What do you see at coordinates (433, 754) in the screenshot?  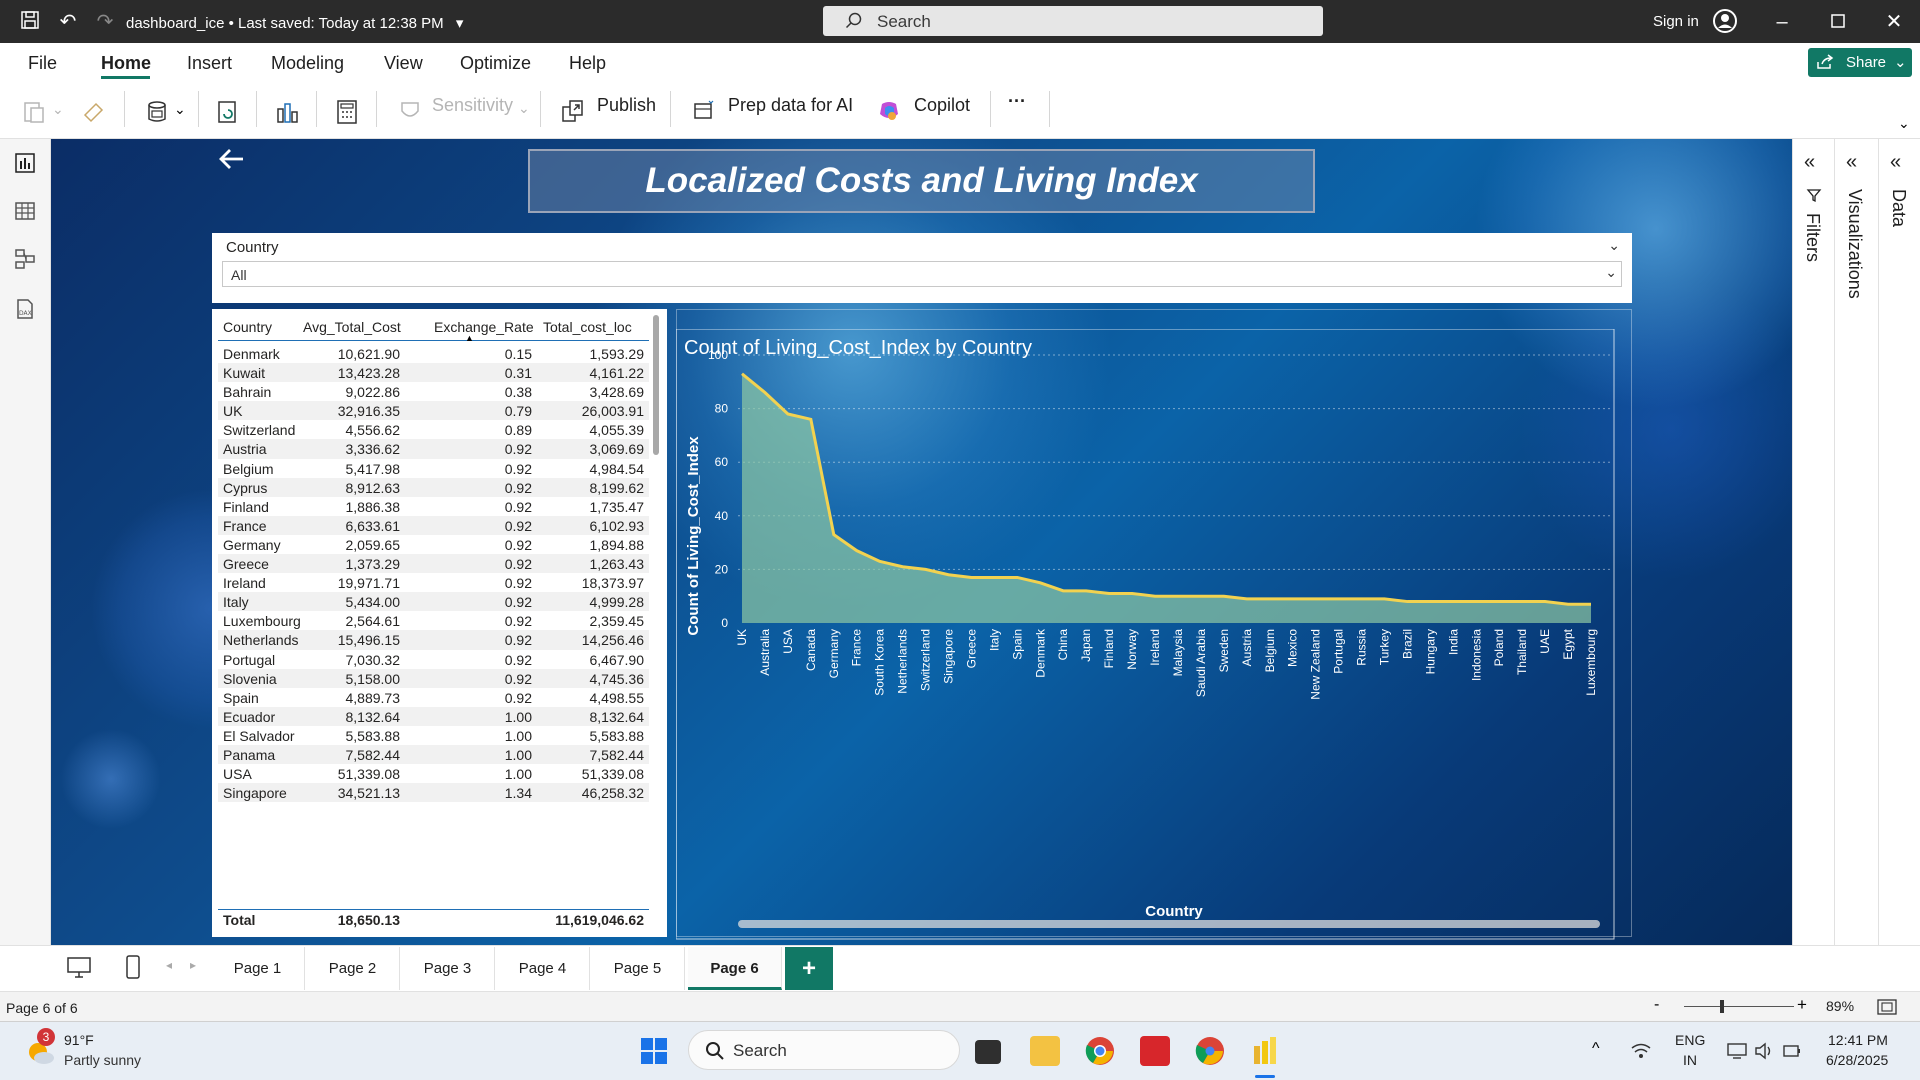 I see `table-row: Panama 7,582.44 1.00 7,582.44` at bounding box center [433, 754].